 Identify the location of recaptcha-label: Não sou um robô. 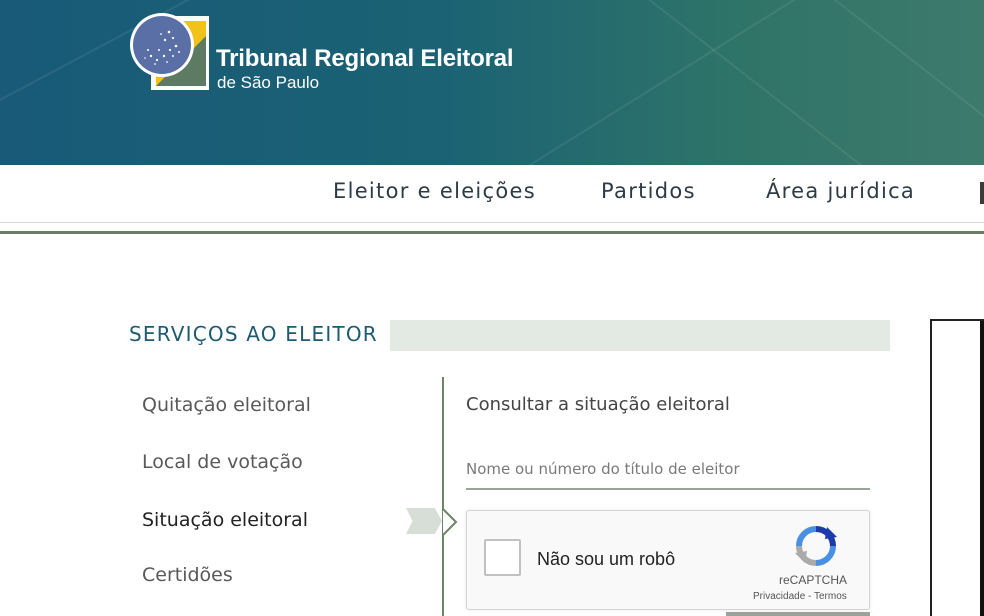
(606, 559).